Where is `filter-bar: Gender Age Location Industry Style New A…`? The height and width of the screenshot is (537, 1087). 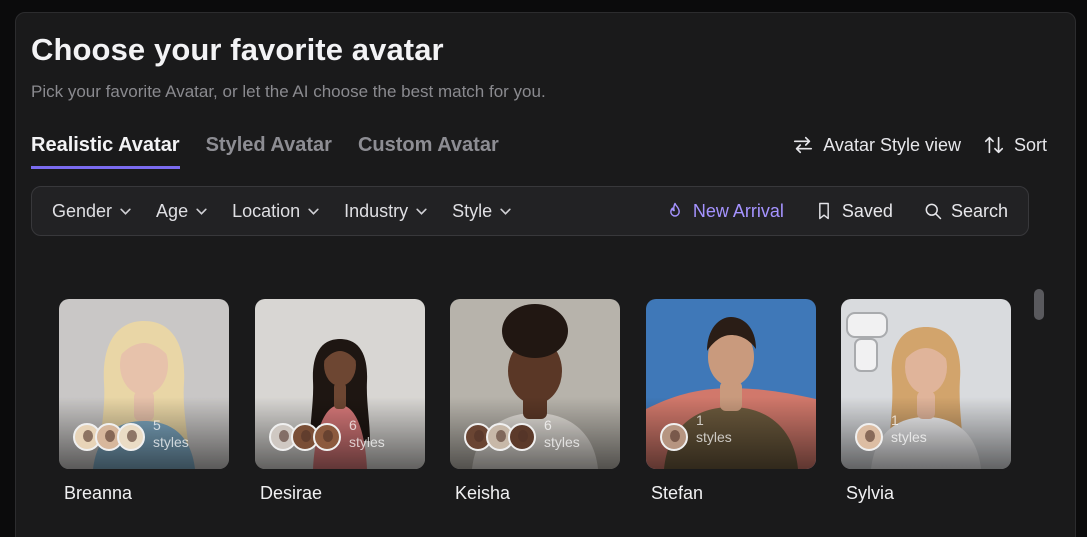 filter-bar: Gender Age Location Industry Style New A… is located at coordinates (530, 211).